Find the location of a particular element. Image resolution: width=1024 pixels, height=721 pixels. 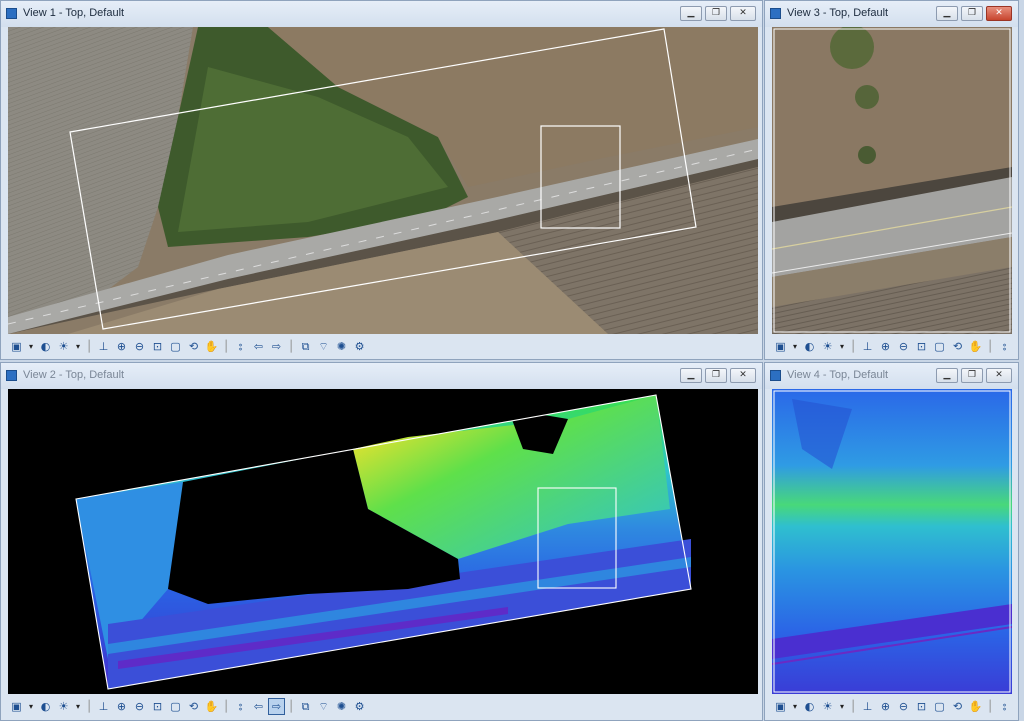

view-3-viewport is located at coordinates (892, 180).